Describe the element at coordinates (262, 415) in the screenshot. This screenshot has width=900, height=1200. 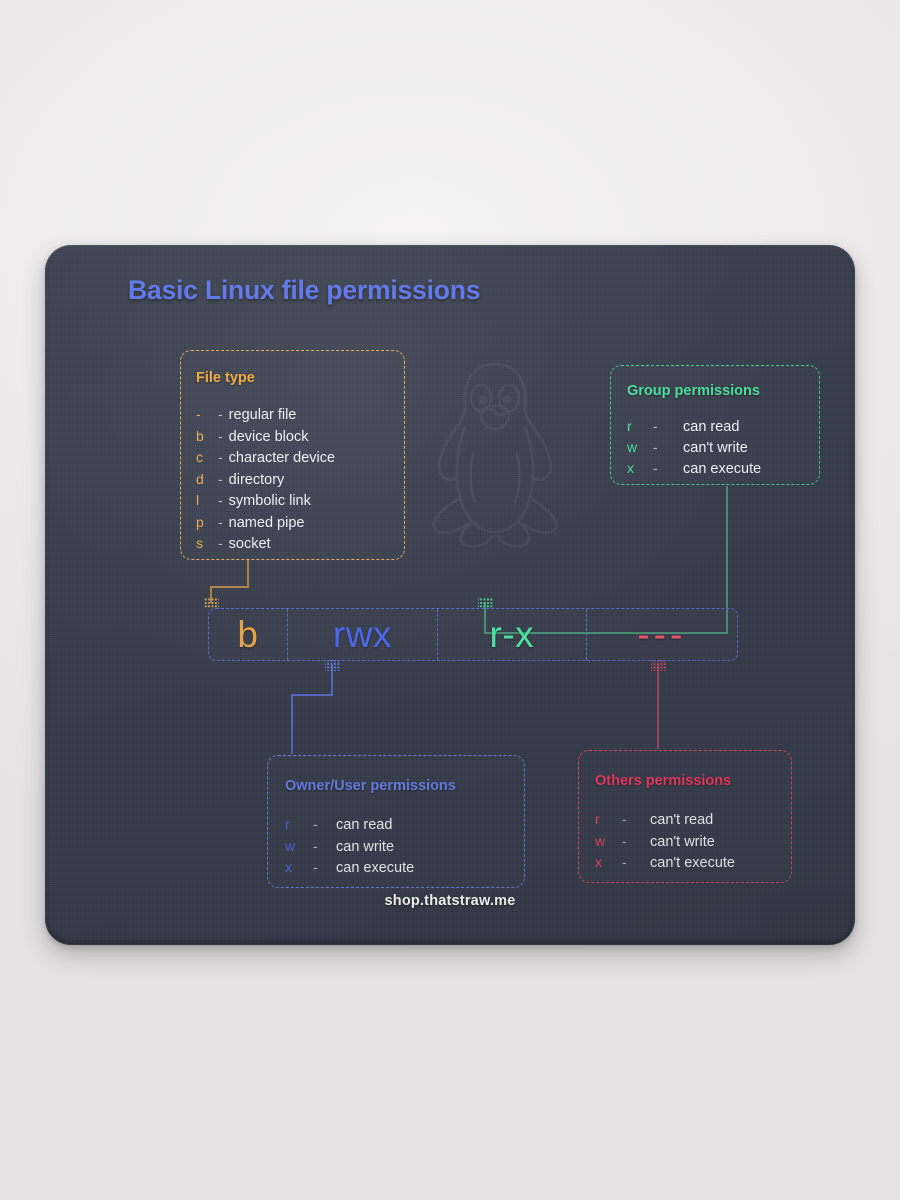
I see `row-value: regular file` at that location.